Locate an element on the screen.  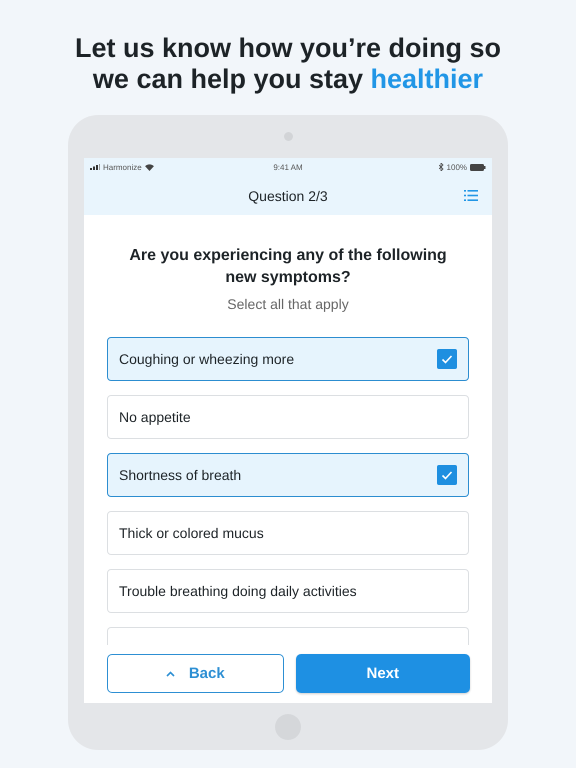
question-hint: Select all that apply is located at coordinates (288, 304).